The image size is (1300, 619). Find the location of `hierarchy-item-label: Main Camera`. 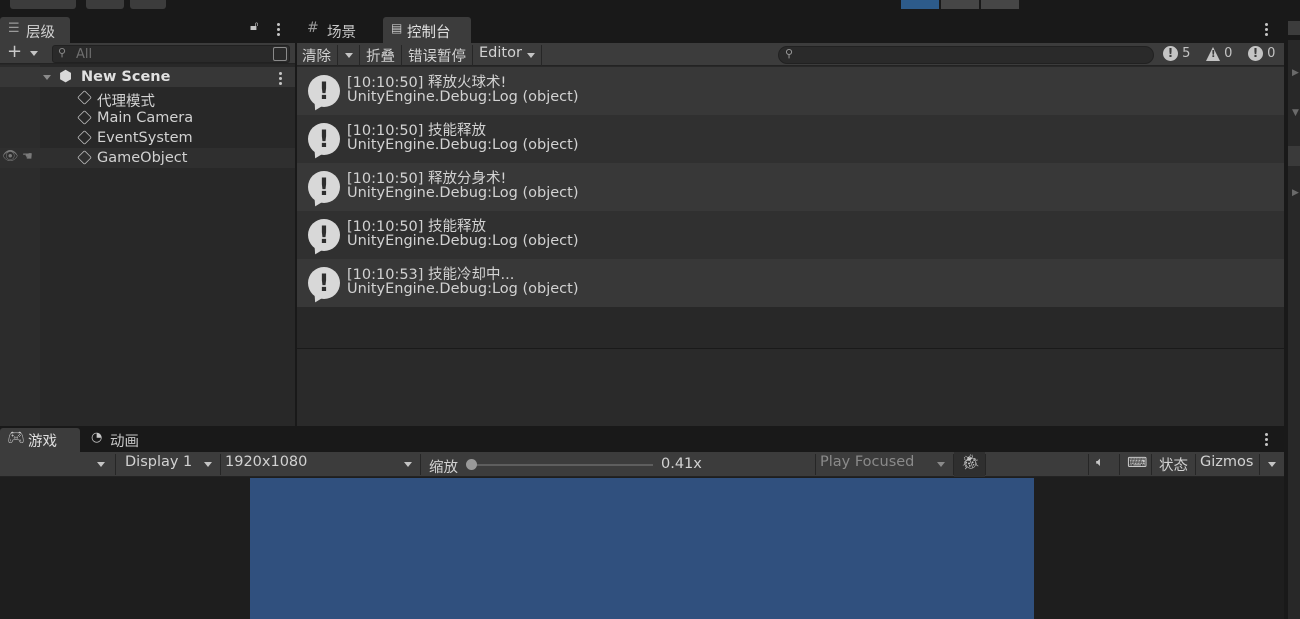

hierarchy-item-label: Main Camera is located at coordinates (145, 118).